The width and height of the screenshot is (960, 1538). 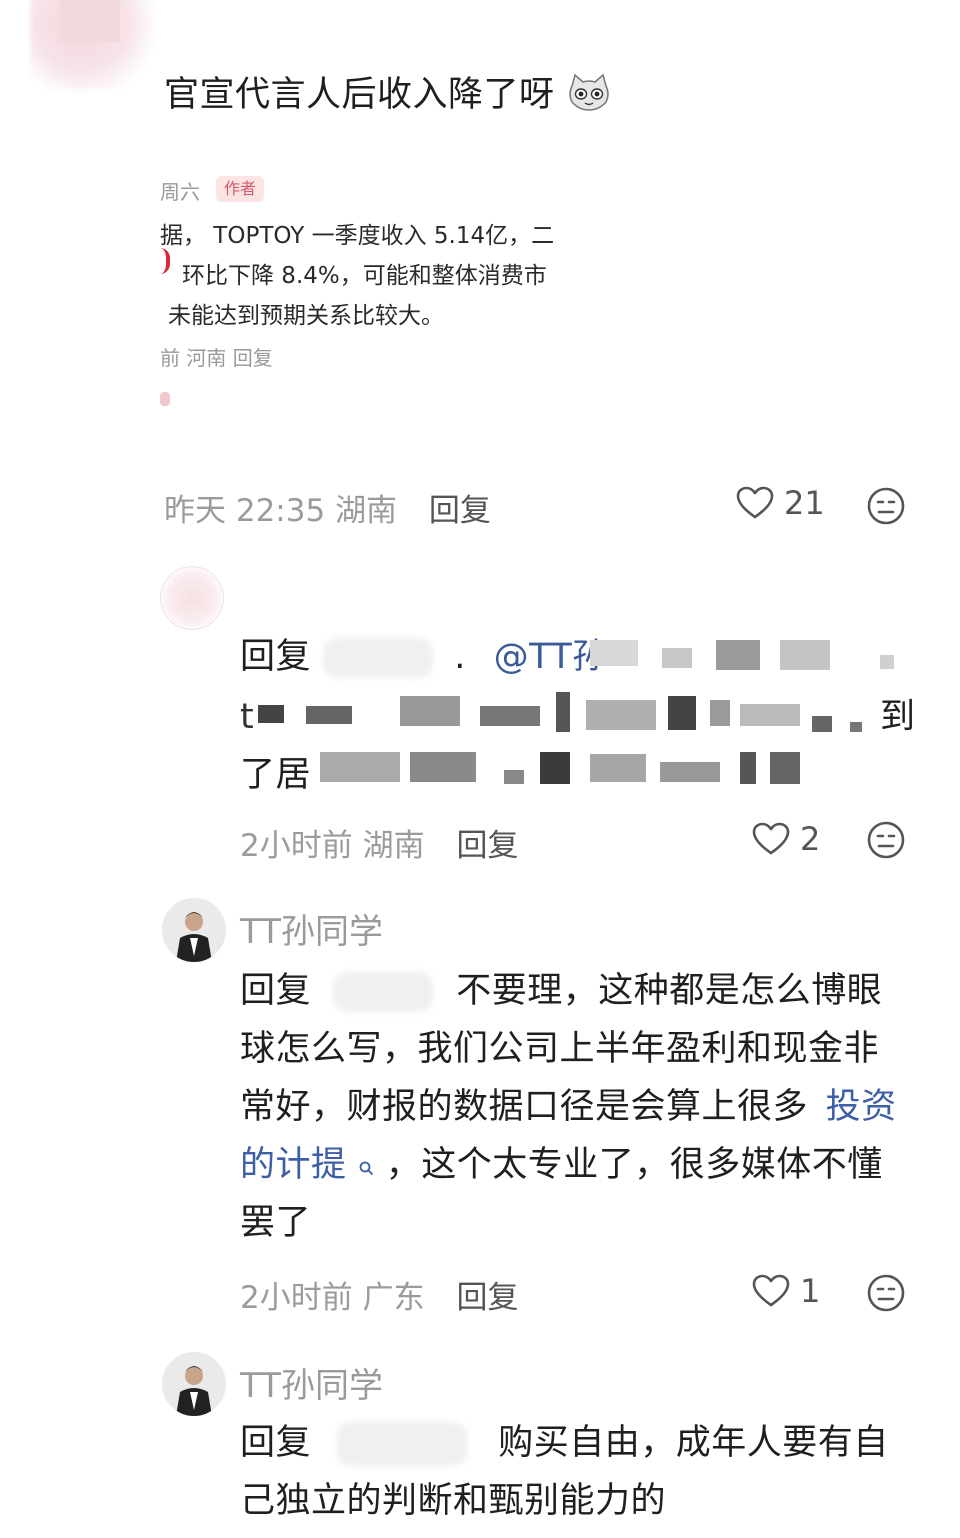 What do you see at coordinates (560, 1049) in the screenshot?
I see `comment-line: 球怎么写，我们公司上半年盈利和现金非` at bounding box center [560, 1049].